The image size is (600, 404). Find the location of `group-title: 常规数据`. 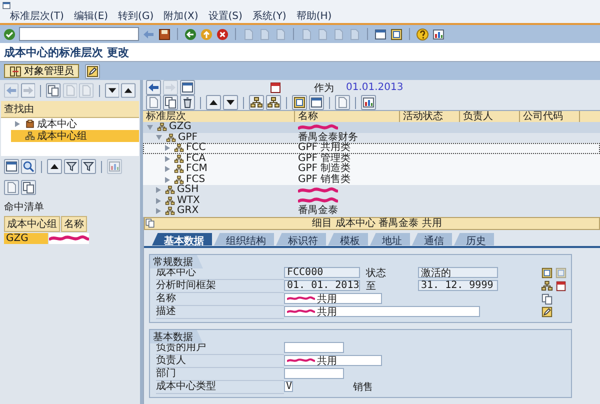

group-title: 常规数据 is located at coordinates (176, 261).